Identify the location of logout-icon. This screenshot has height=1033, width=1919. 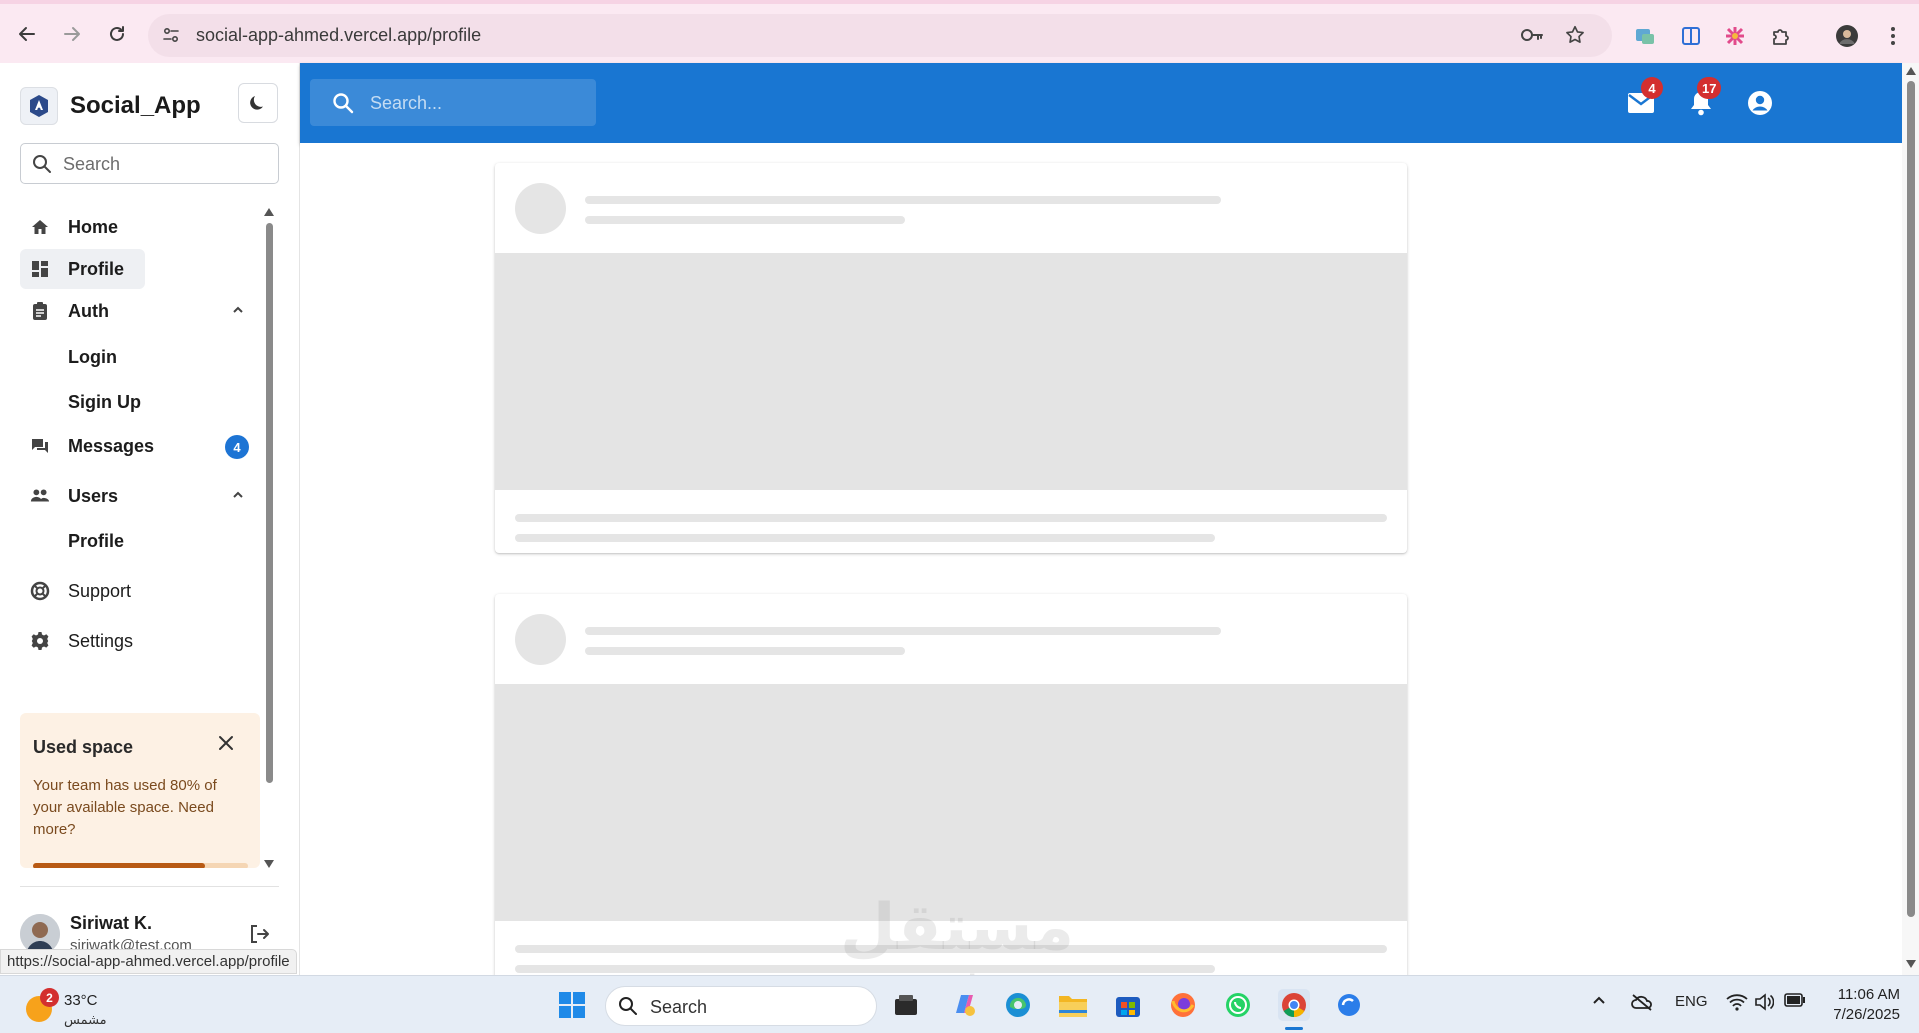
(259, 936).